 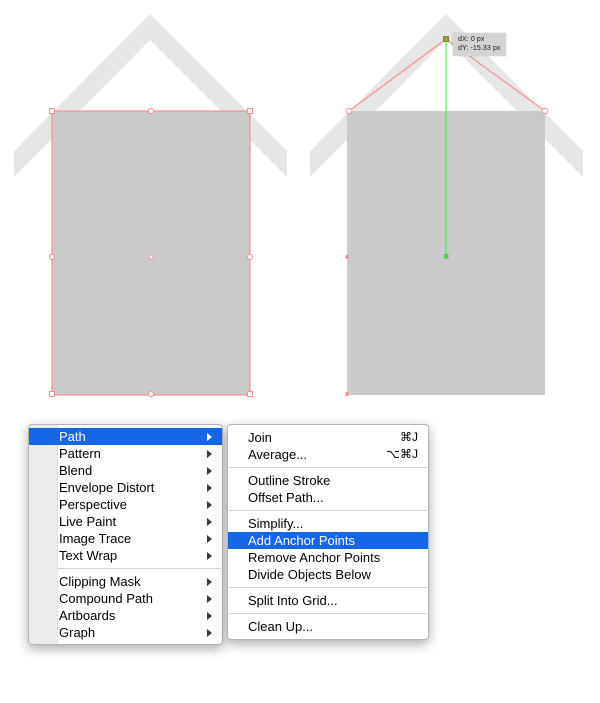 I want to click on menu-item-label: Path, so click(x=72, y=436).